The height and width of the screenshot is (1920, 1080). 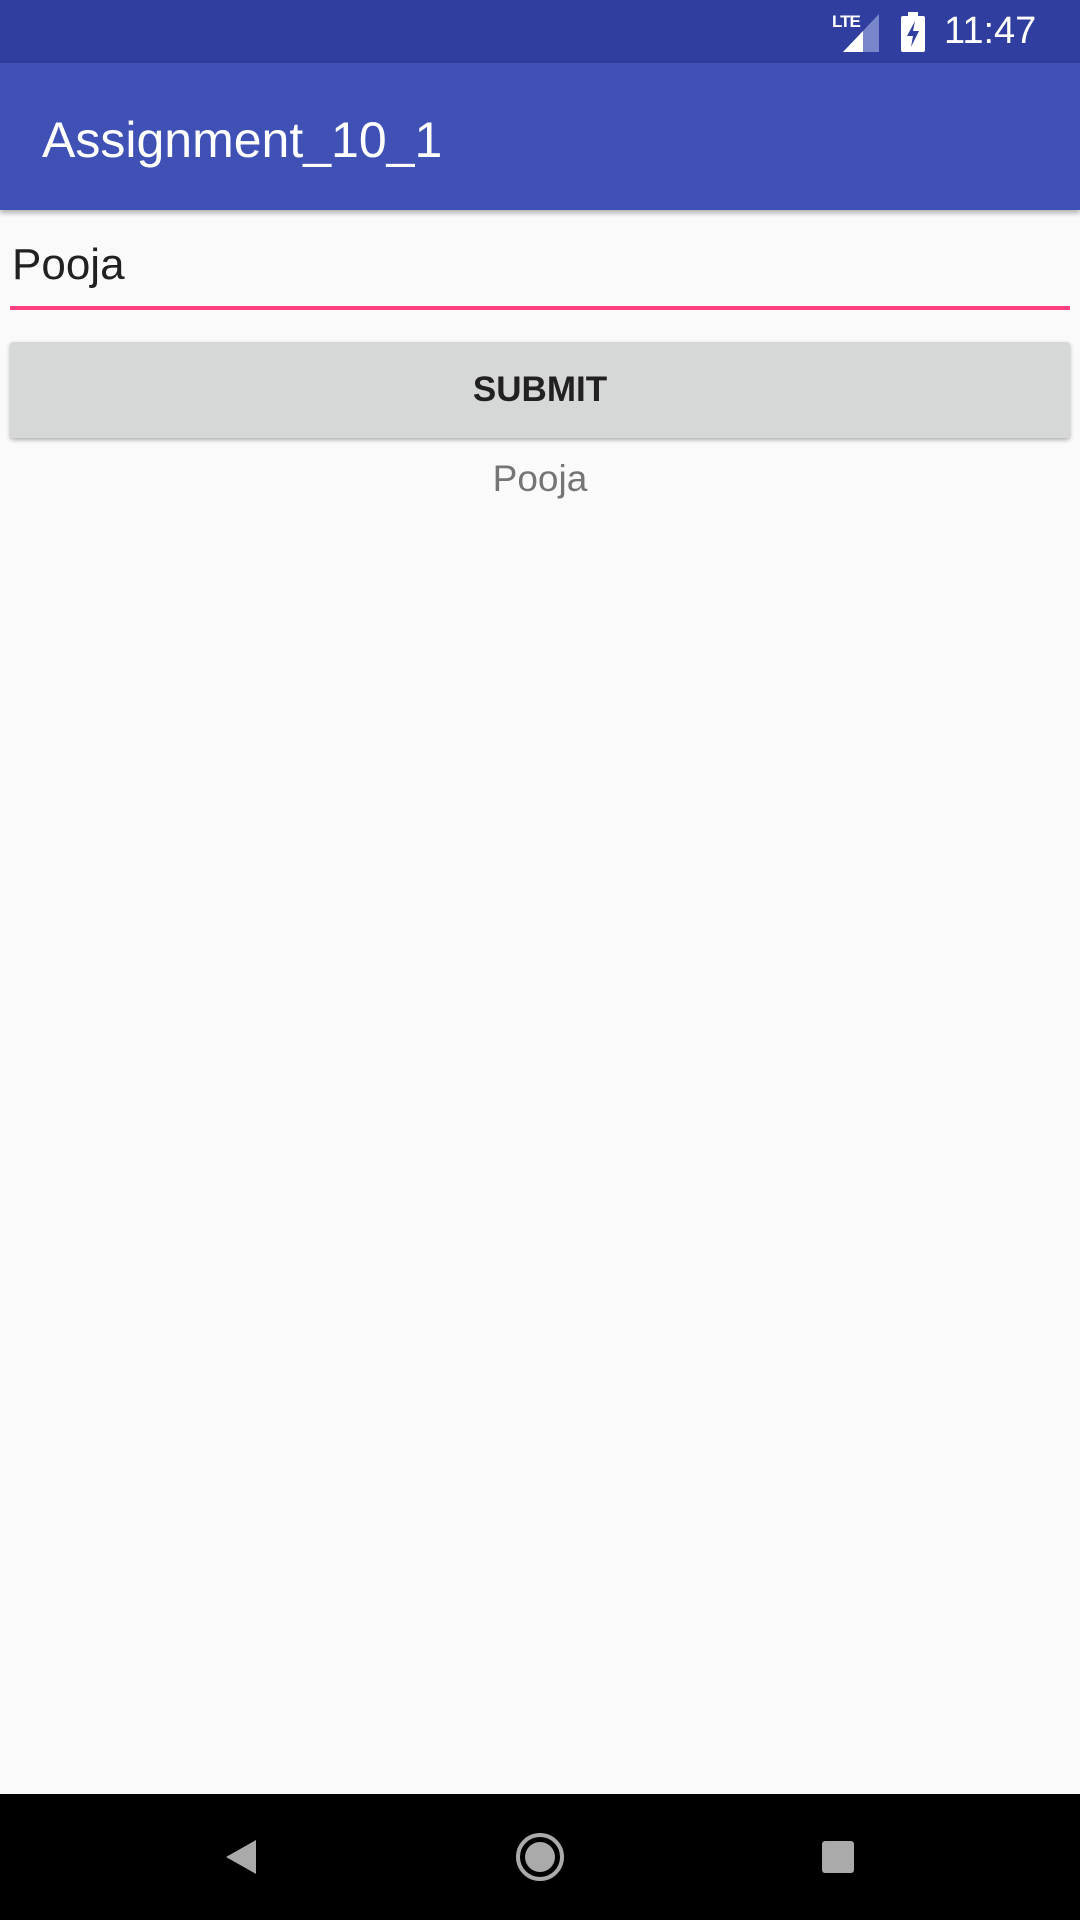 What do you see at coordinates (861, 33) in the screenshot?
I see `signal-icon` at bounding box center [861, 33].